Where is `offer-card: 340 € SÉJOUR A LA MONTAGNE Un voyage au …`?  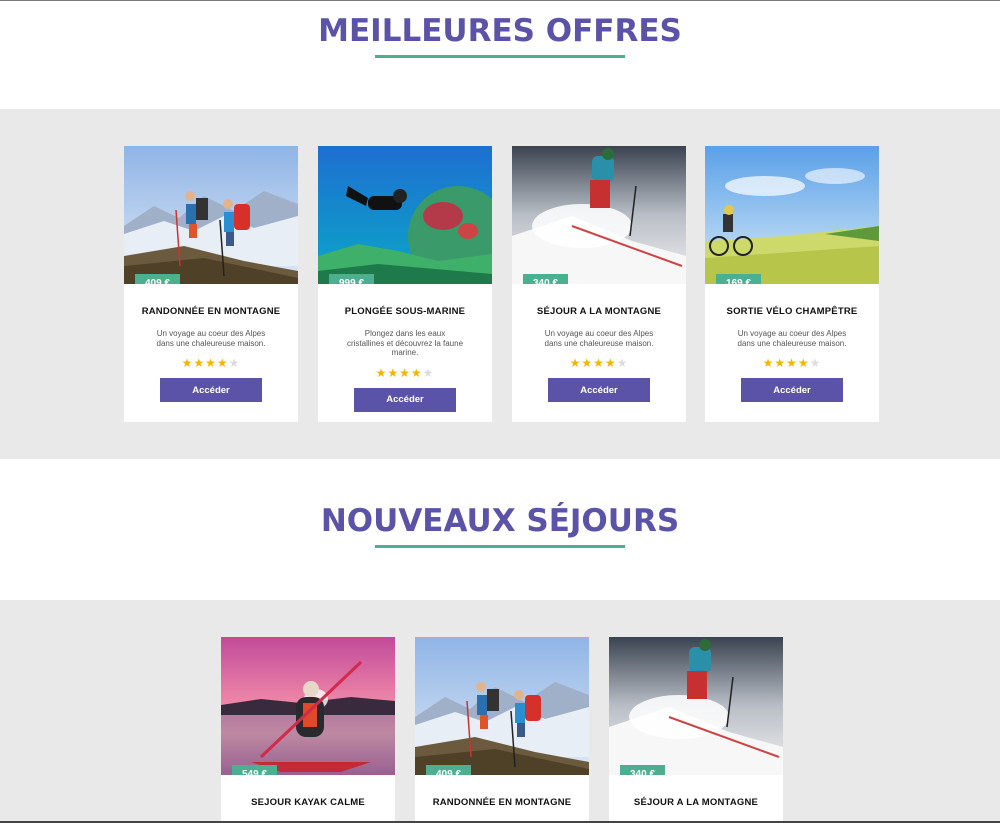 offer-card: 340 € SÉJOUR A LA MONTAGNE Un voyage au … is located at coordinates (599, 284).